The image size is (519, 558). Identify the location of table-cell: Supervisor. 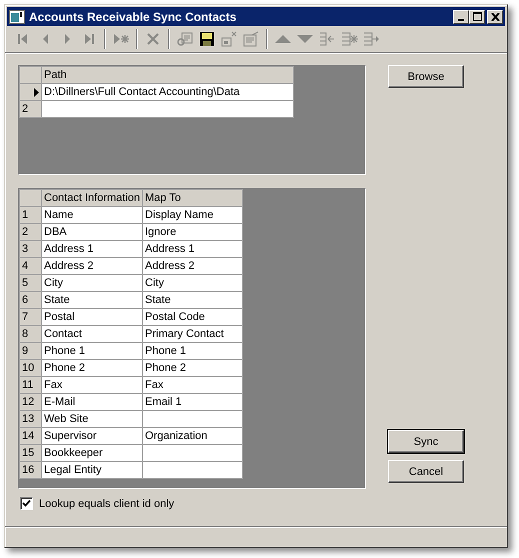
(92, 436).